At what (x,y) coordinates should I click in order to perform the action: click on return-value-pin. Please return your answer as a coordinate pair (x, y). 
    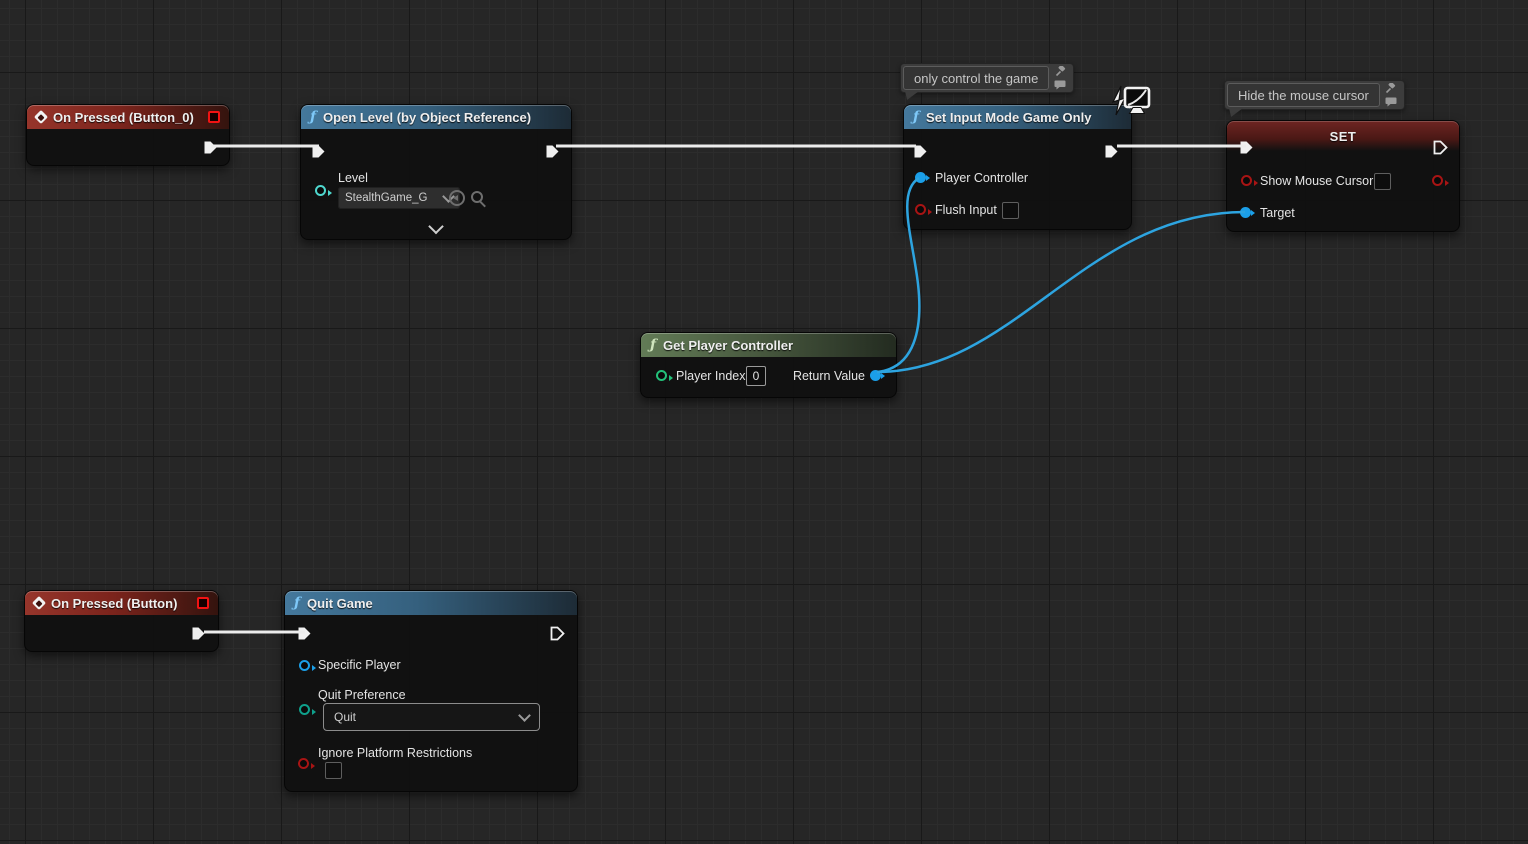
    Looking at the image, I should click on (877, 375).